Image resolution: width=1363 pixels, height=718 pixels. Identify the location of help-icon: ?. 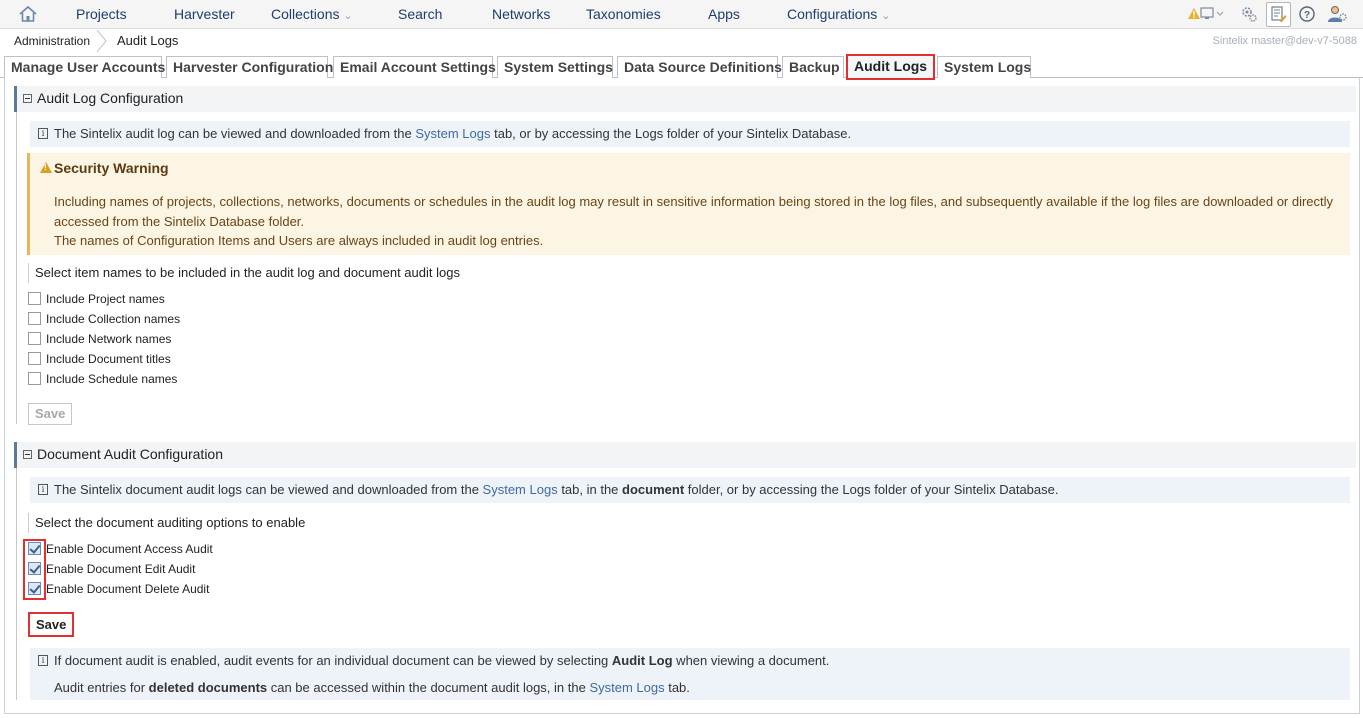
(1307, 14).